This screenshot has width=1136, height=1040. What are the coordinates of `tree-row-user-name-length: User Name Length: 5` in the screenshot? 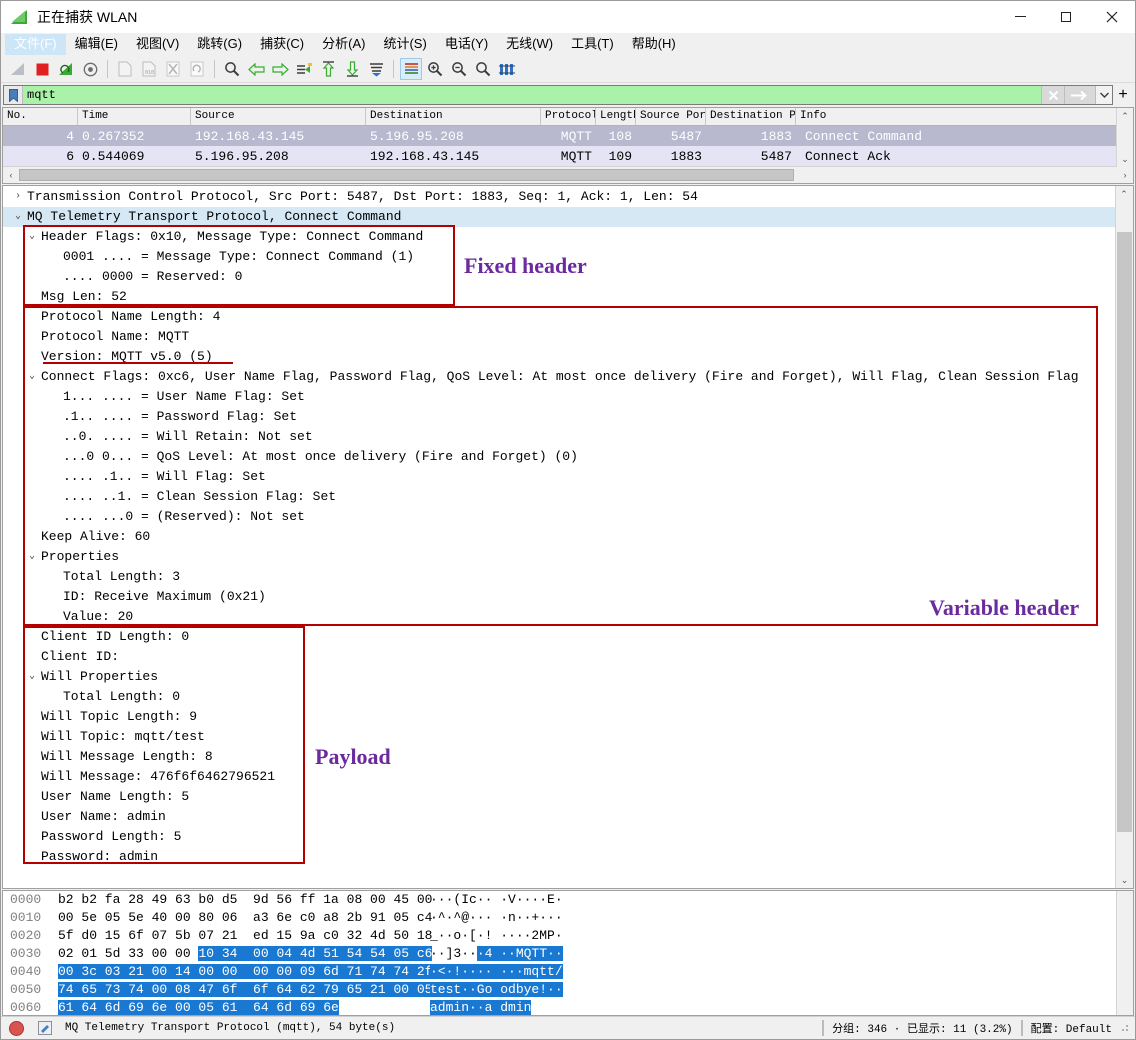 It's located at (559, 797).